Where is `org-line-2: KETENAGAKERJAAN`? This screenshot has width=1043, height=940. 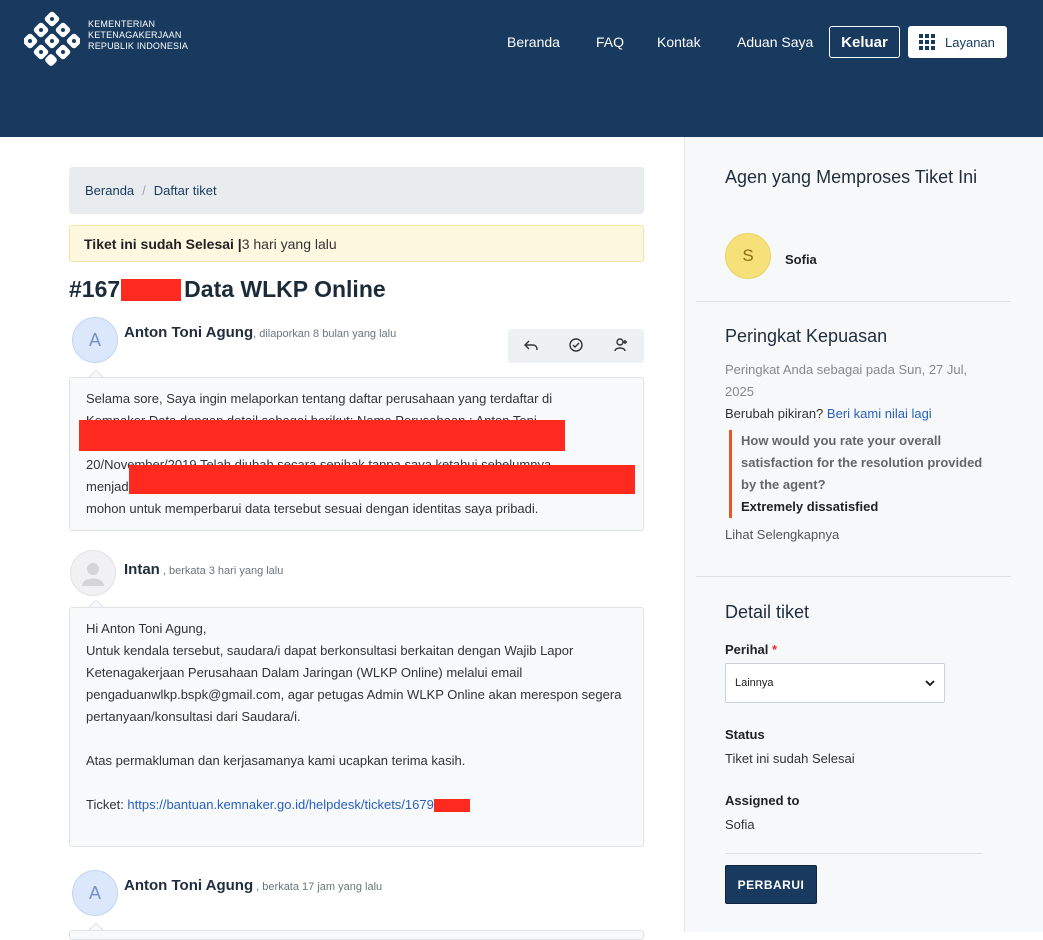 org-line-2: KETENAGAKERJAAN is located at coordinates (135, 35).